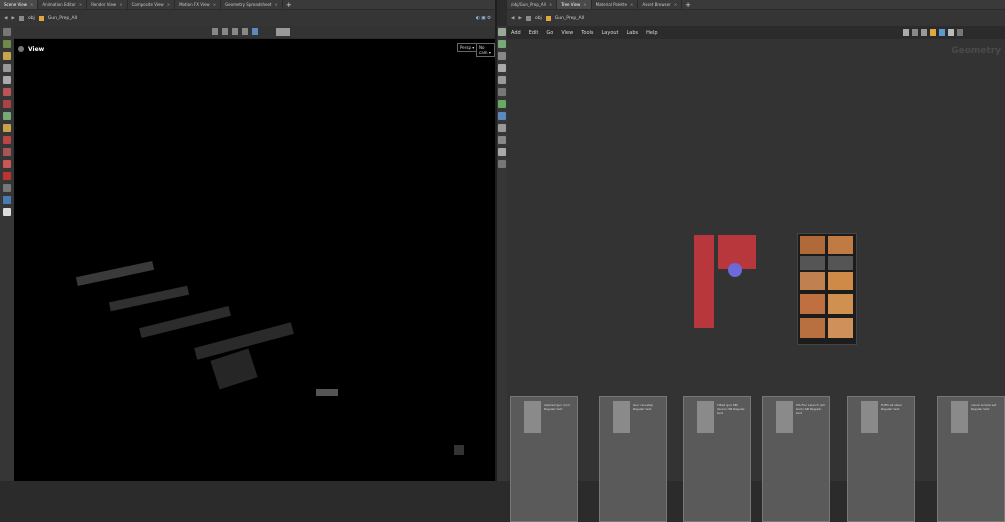 This screenshot has height=522, width=1005. I want to click on light-tool-icon, so click(7, 164).